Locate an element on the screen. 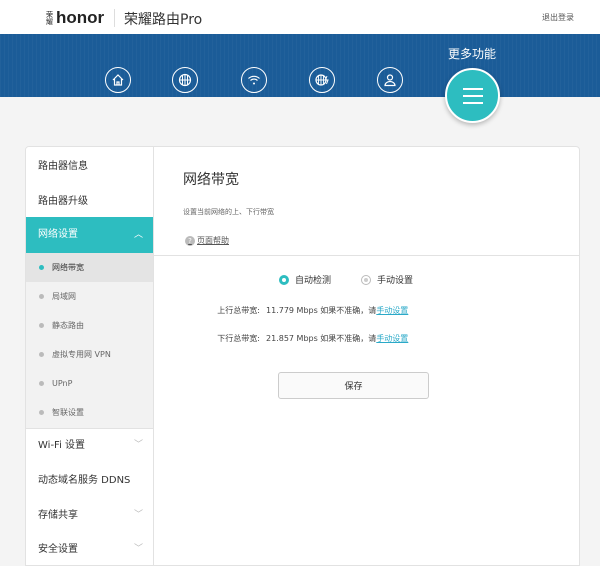 This screenshot has width=600, height=566. download-label: 下行总带宽: is located at coordinates (238, 338).